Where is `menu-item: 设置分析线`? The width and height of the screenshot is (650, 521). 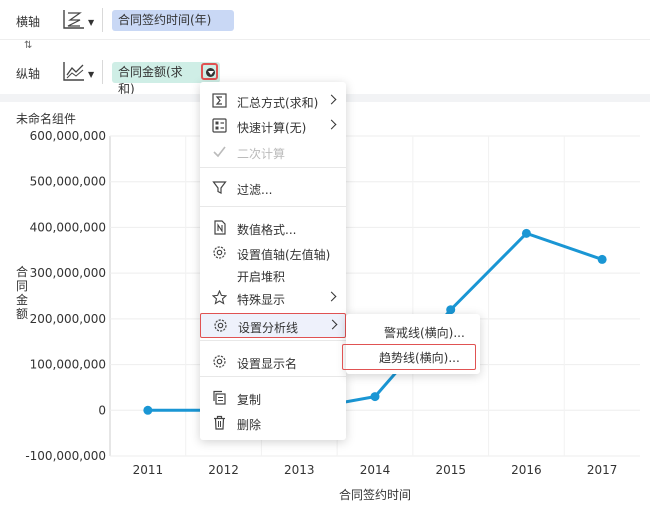 menu-item: 设置分析线 is located at coordinates (273, 325).